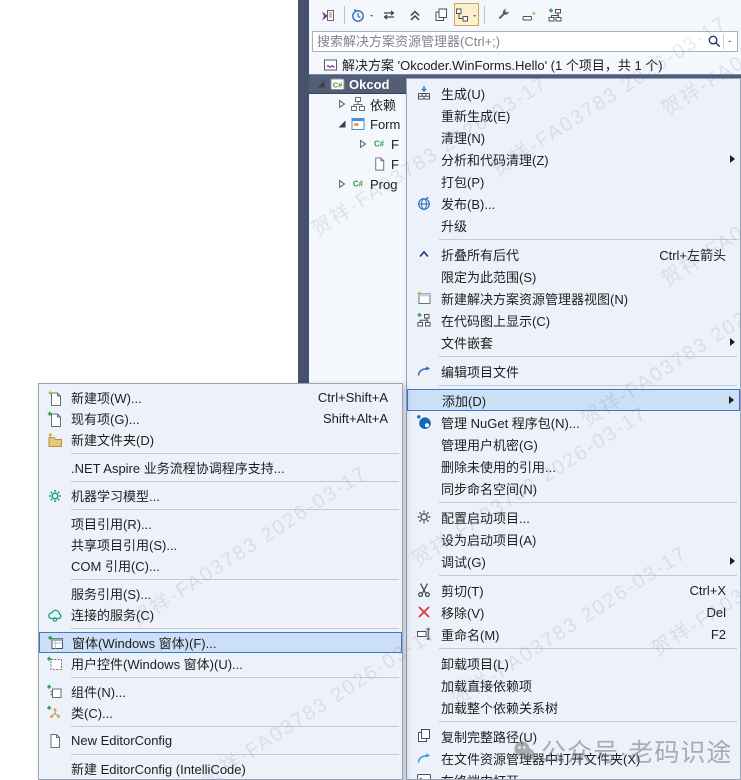  Describe the element at coordinates (573, 137) in the screenshot. I see `menu-item: 清理(N)` at that location.